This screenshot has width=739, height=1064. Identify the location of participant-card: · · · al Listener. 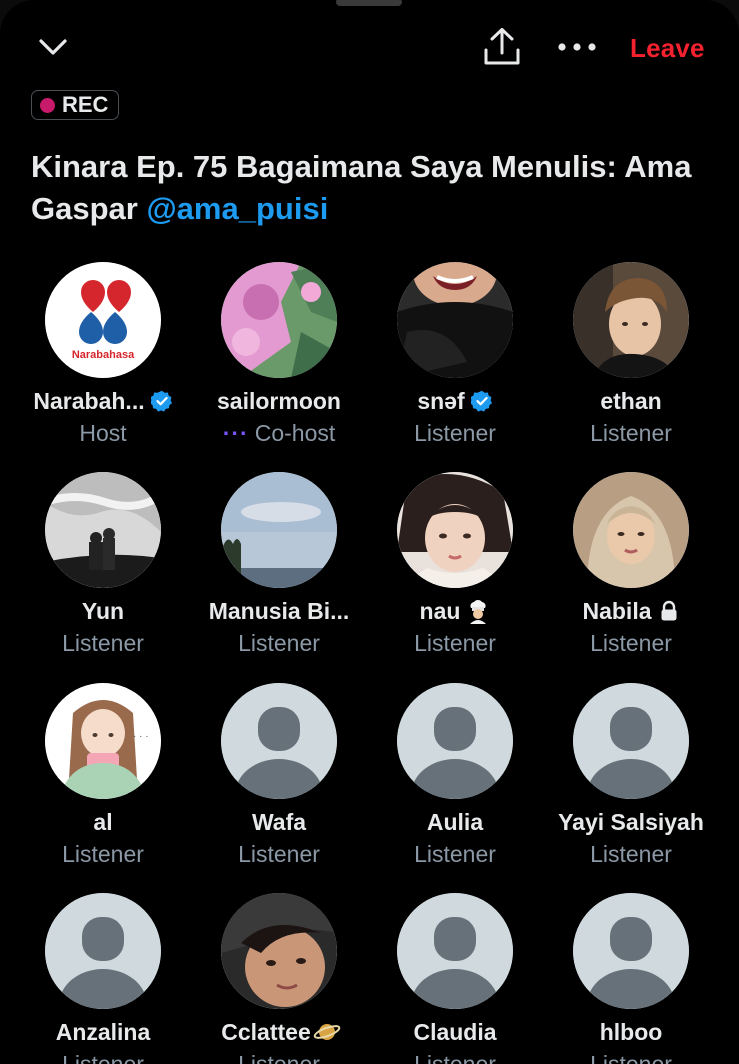
(103, 776).